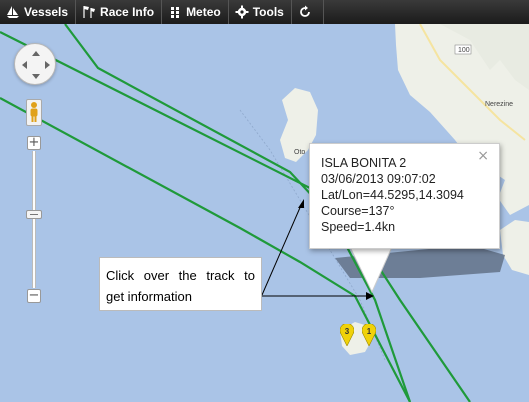 Image resolution: width=529 pixels, height=402 pixels. I want to click on close-icon: ×, so click(483, 156).